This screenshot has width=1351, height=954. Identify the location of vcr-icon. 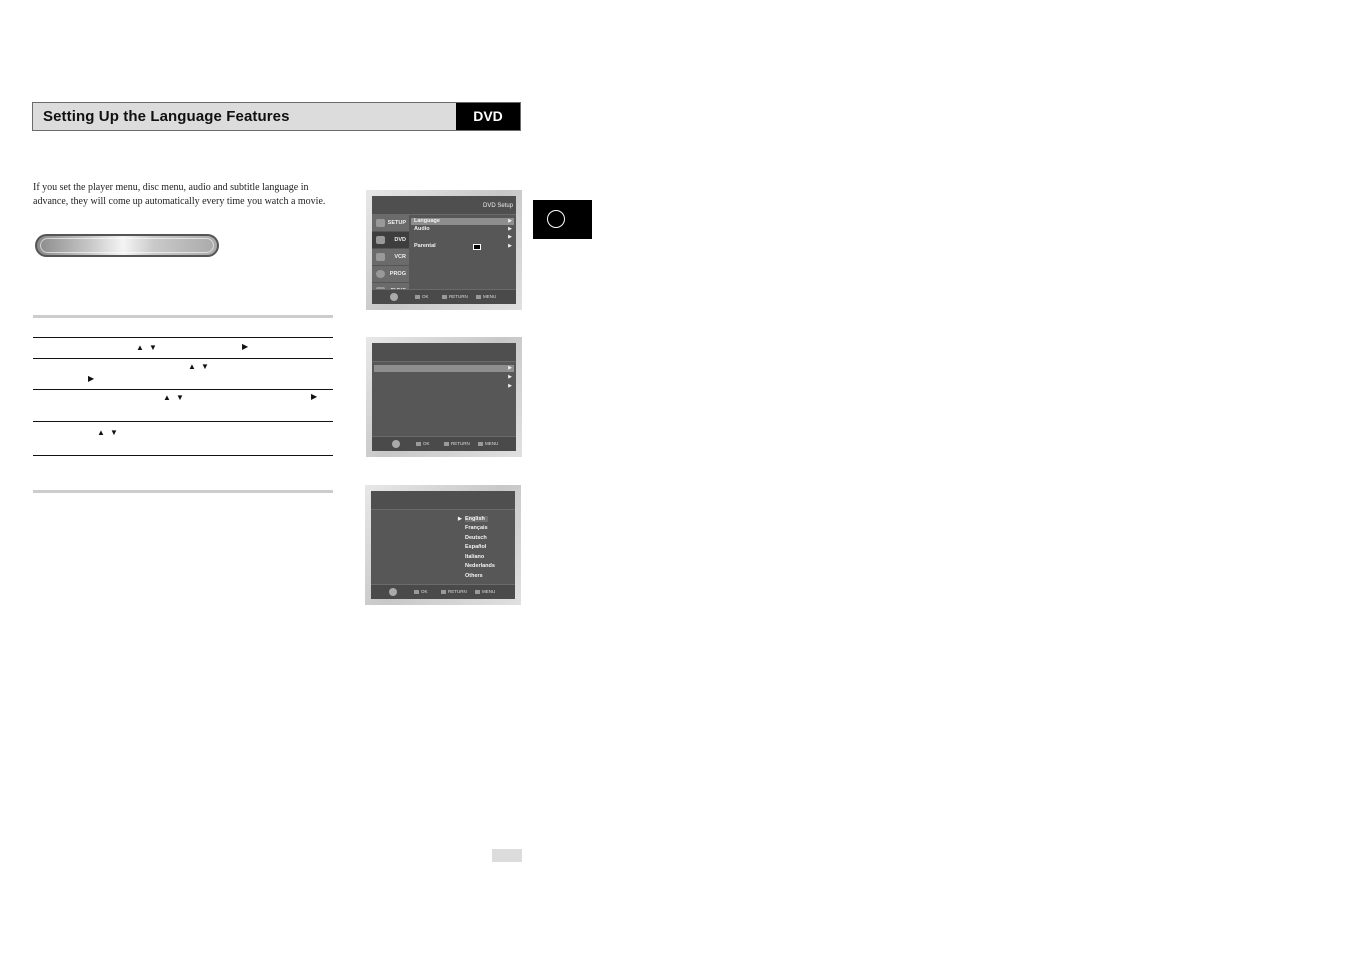
(380, 257).